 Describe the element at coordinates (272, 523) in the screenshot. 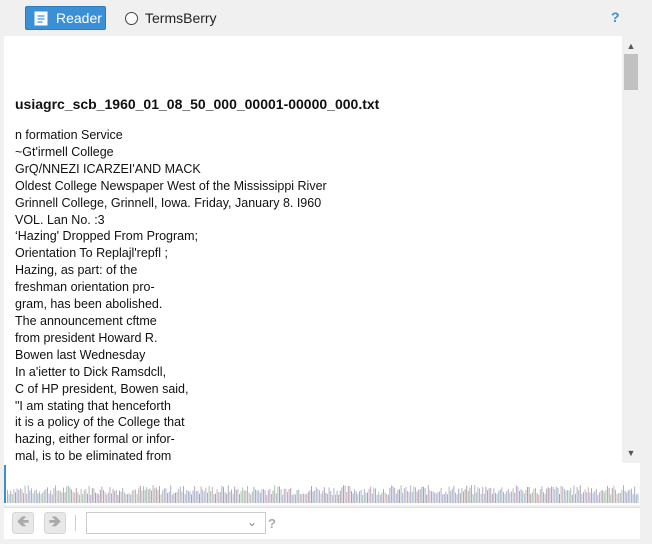

I see `help-icon: ?` at that location.